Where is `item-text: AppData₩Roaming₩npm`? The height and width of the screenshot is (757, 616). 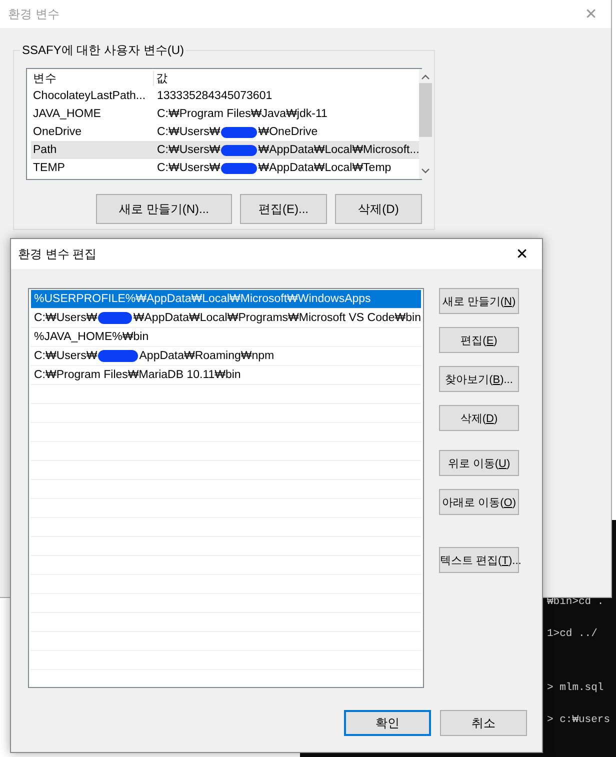 item-text: AppData₩Roaming₩npm is located at coordinates (206, 356).